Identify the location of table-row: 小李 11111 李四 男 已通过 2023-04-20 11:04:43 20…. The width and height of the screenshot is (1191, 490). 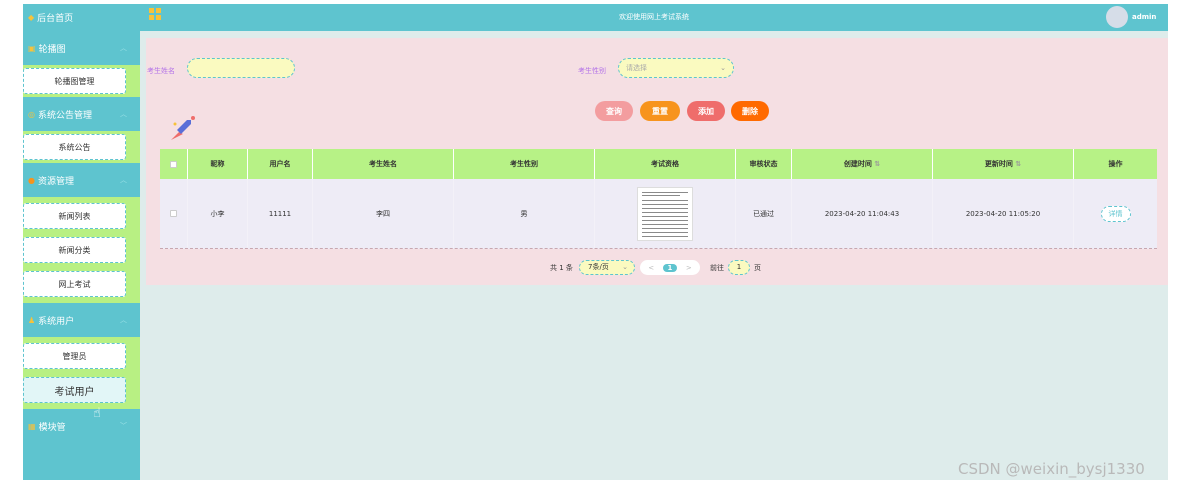
(658, 214).